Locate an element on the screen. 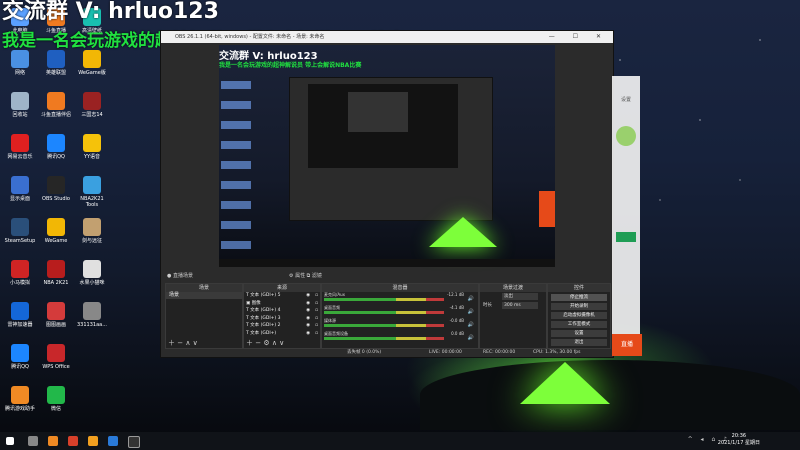  live-button: 直播 is located at coordinates (627, 345).